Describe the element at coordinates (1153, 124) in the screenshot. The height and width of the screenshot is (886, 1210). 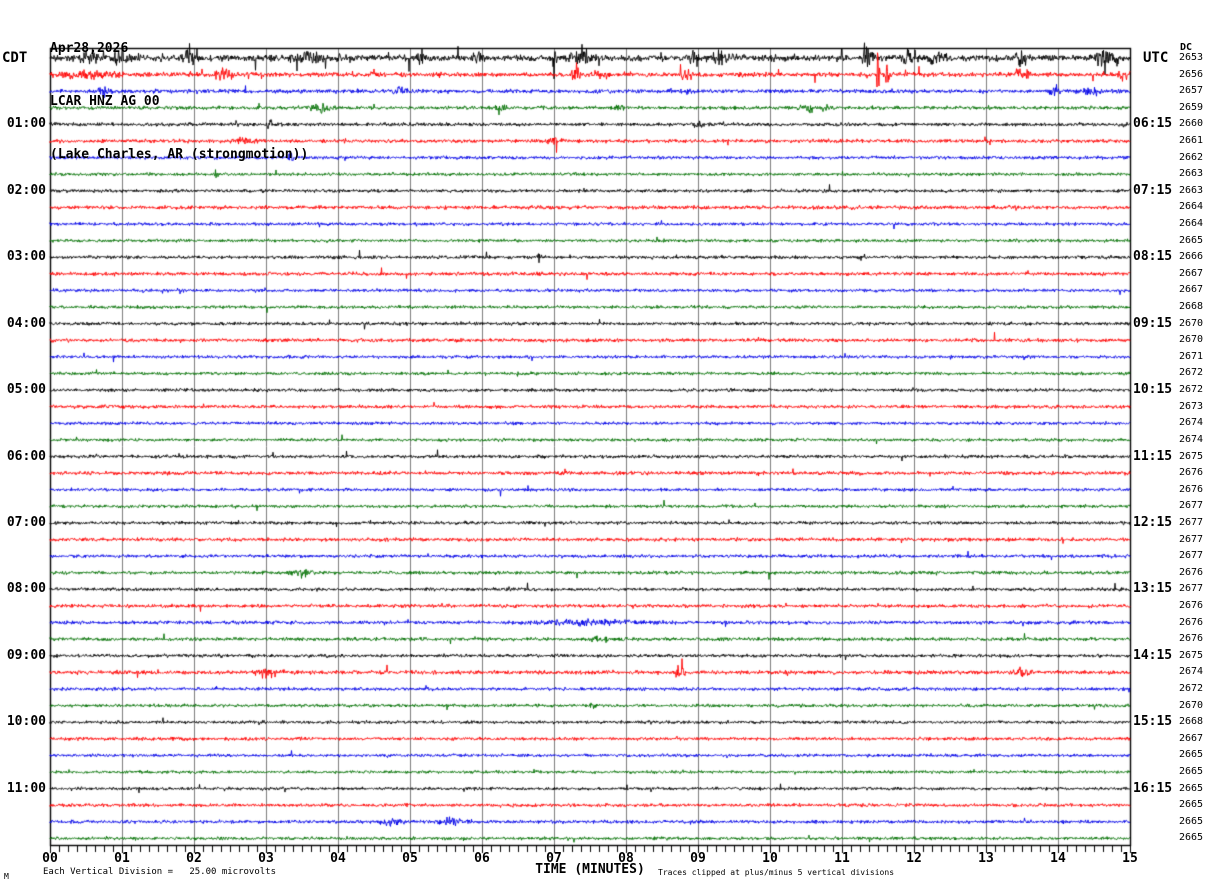
I see `utc-hour-label: 06:15` at that location.